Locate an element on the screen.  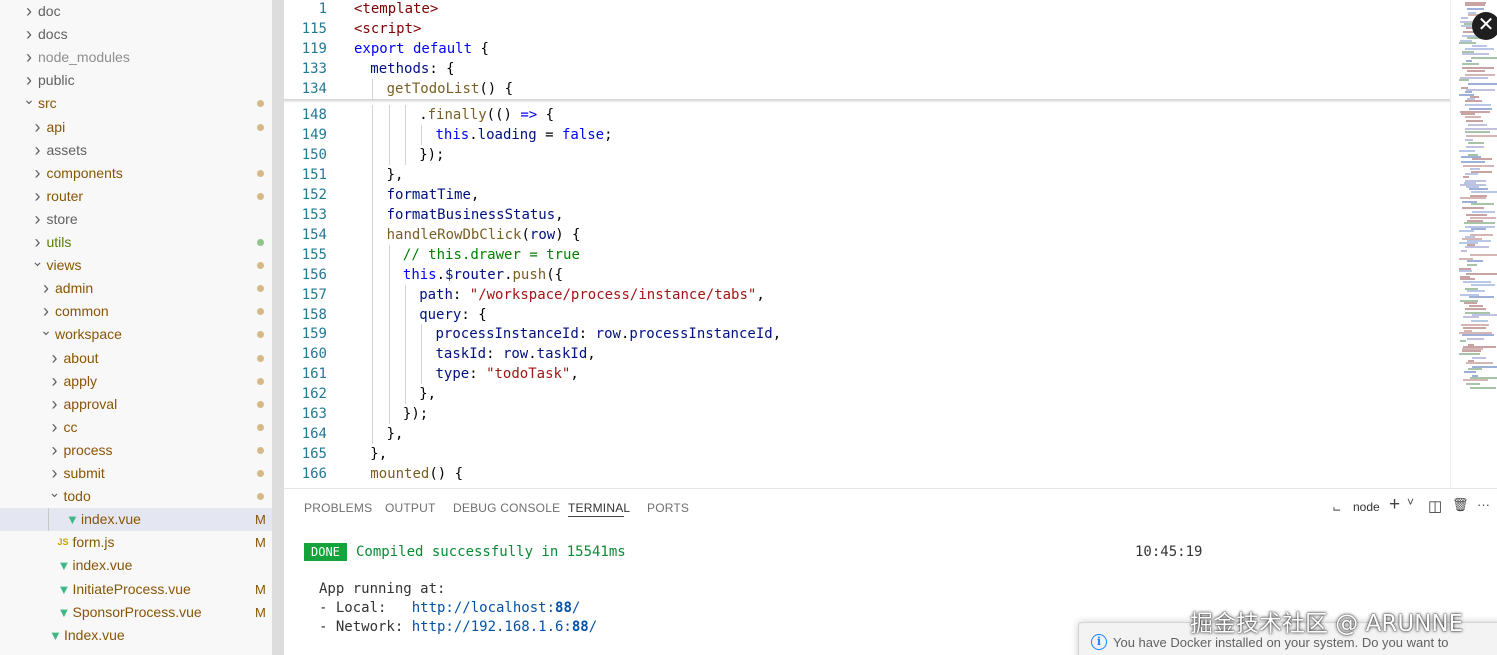
folder-item: views is located at coordinates (136, 265).